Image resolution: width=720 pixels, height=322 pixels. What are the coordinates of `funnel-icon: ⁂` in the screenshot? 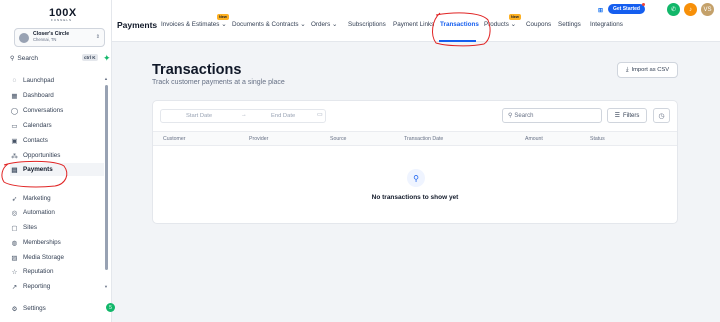 It's located at (14, 156).